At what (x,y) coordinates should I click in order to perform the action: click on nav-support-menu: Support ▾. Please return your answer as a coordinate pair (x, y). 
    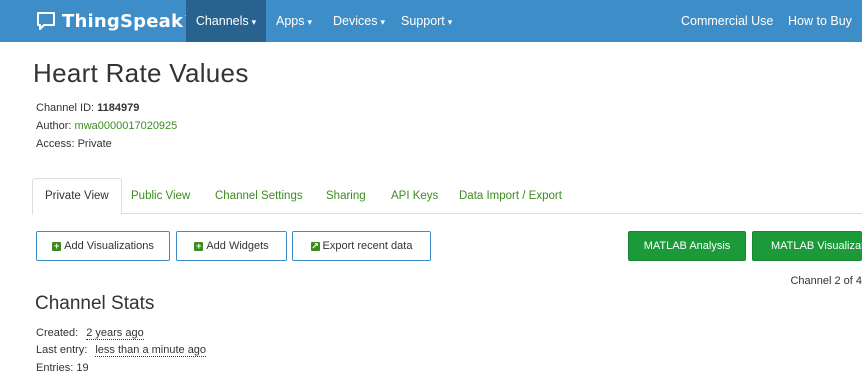
    Looking at the image, I should click on (426, 21).